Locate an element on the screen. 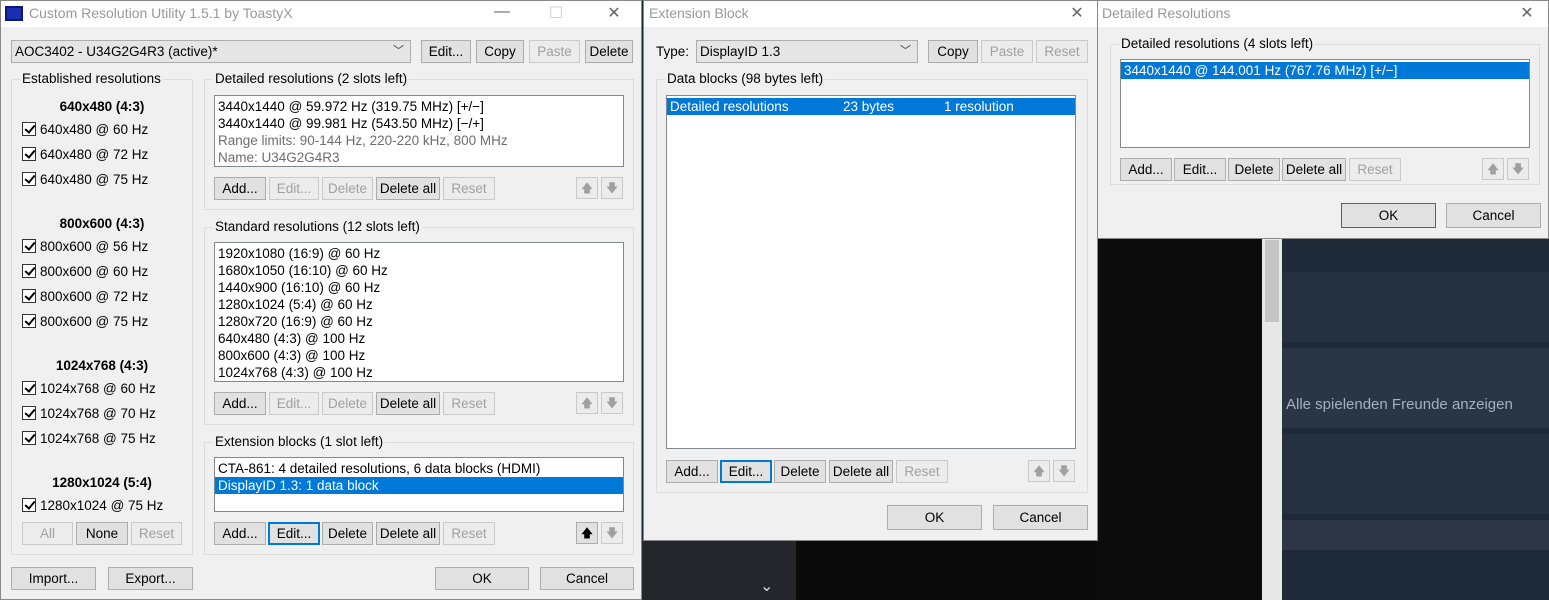  detailed-delete-button: Delete is located at coordinates (347, 188).